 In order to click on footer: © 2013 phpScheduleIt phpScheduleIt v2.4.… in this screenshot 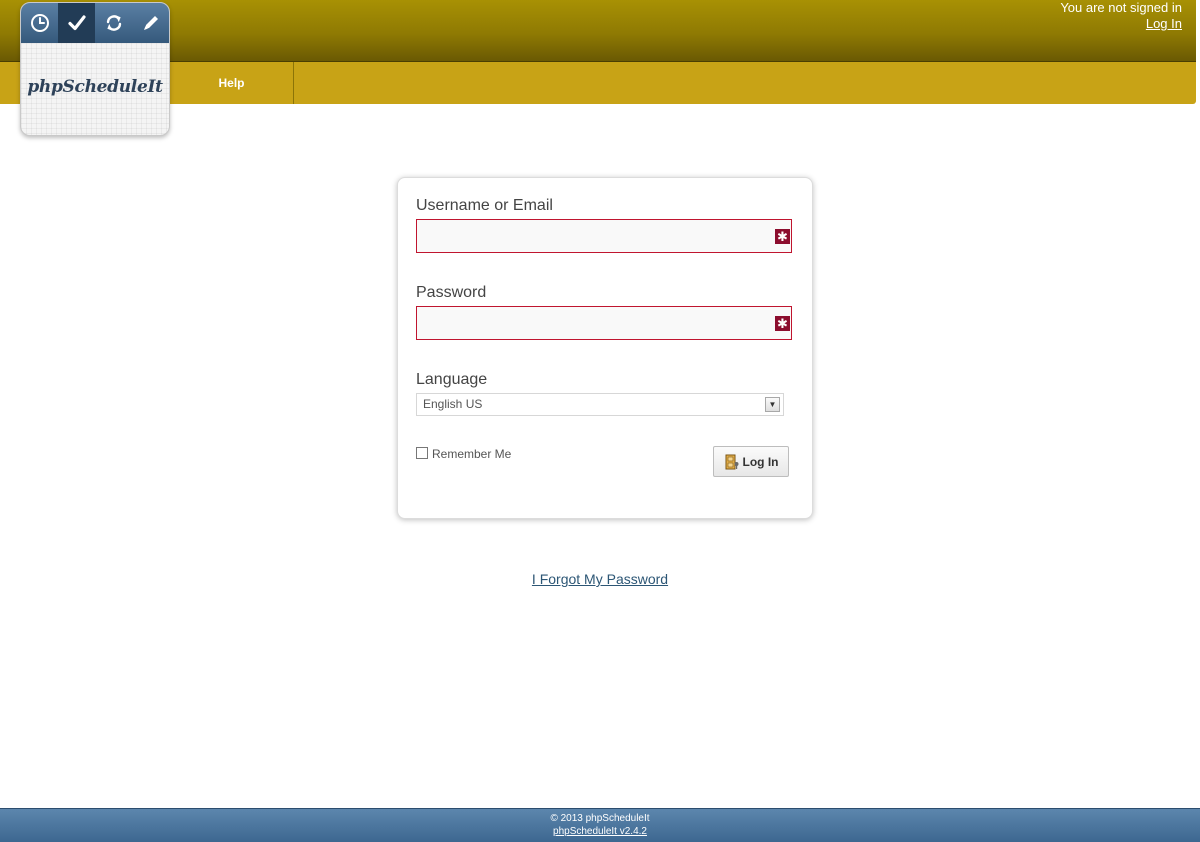, I will do `click(600, 825)`.